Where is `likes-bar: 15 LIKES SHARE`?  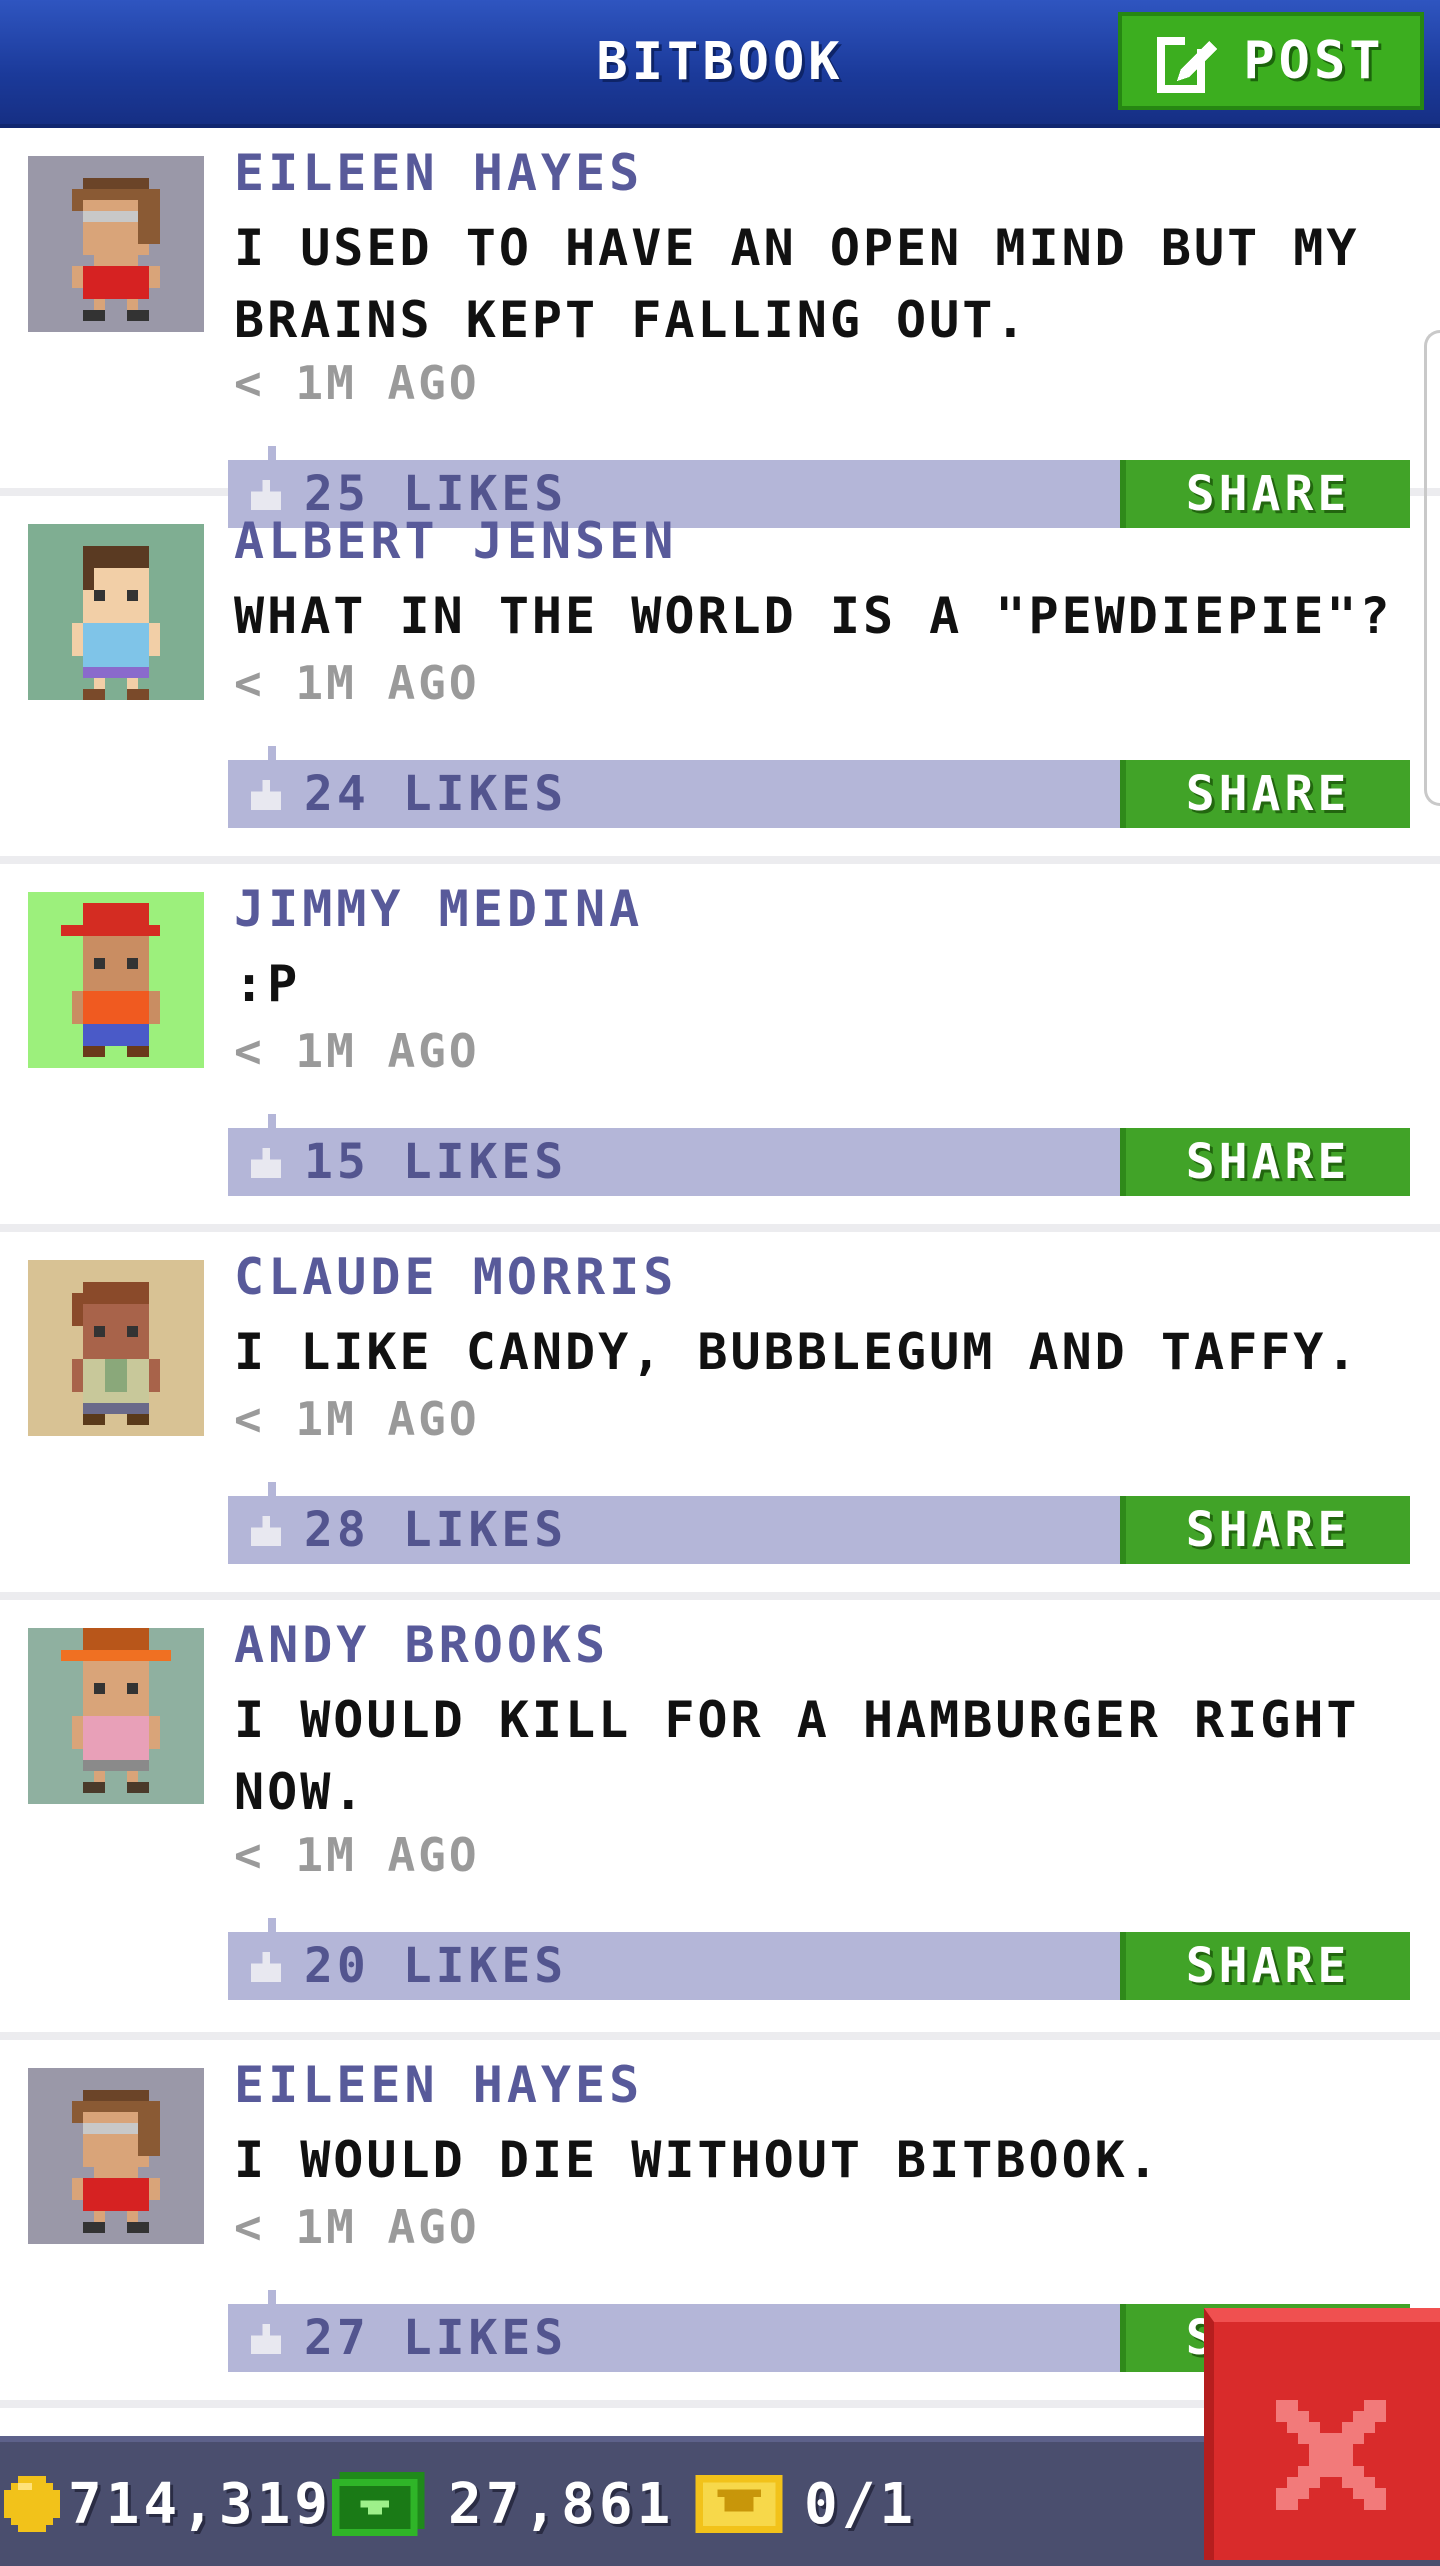 likes-bar: 15 LIKES SHARE is located at coordinates (819, 1155).